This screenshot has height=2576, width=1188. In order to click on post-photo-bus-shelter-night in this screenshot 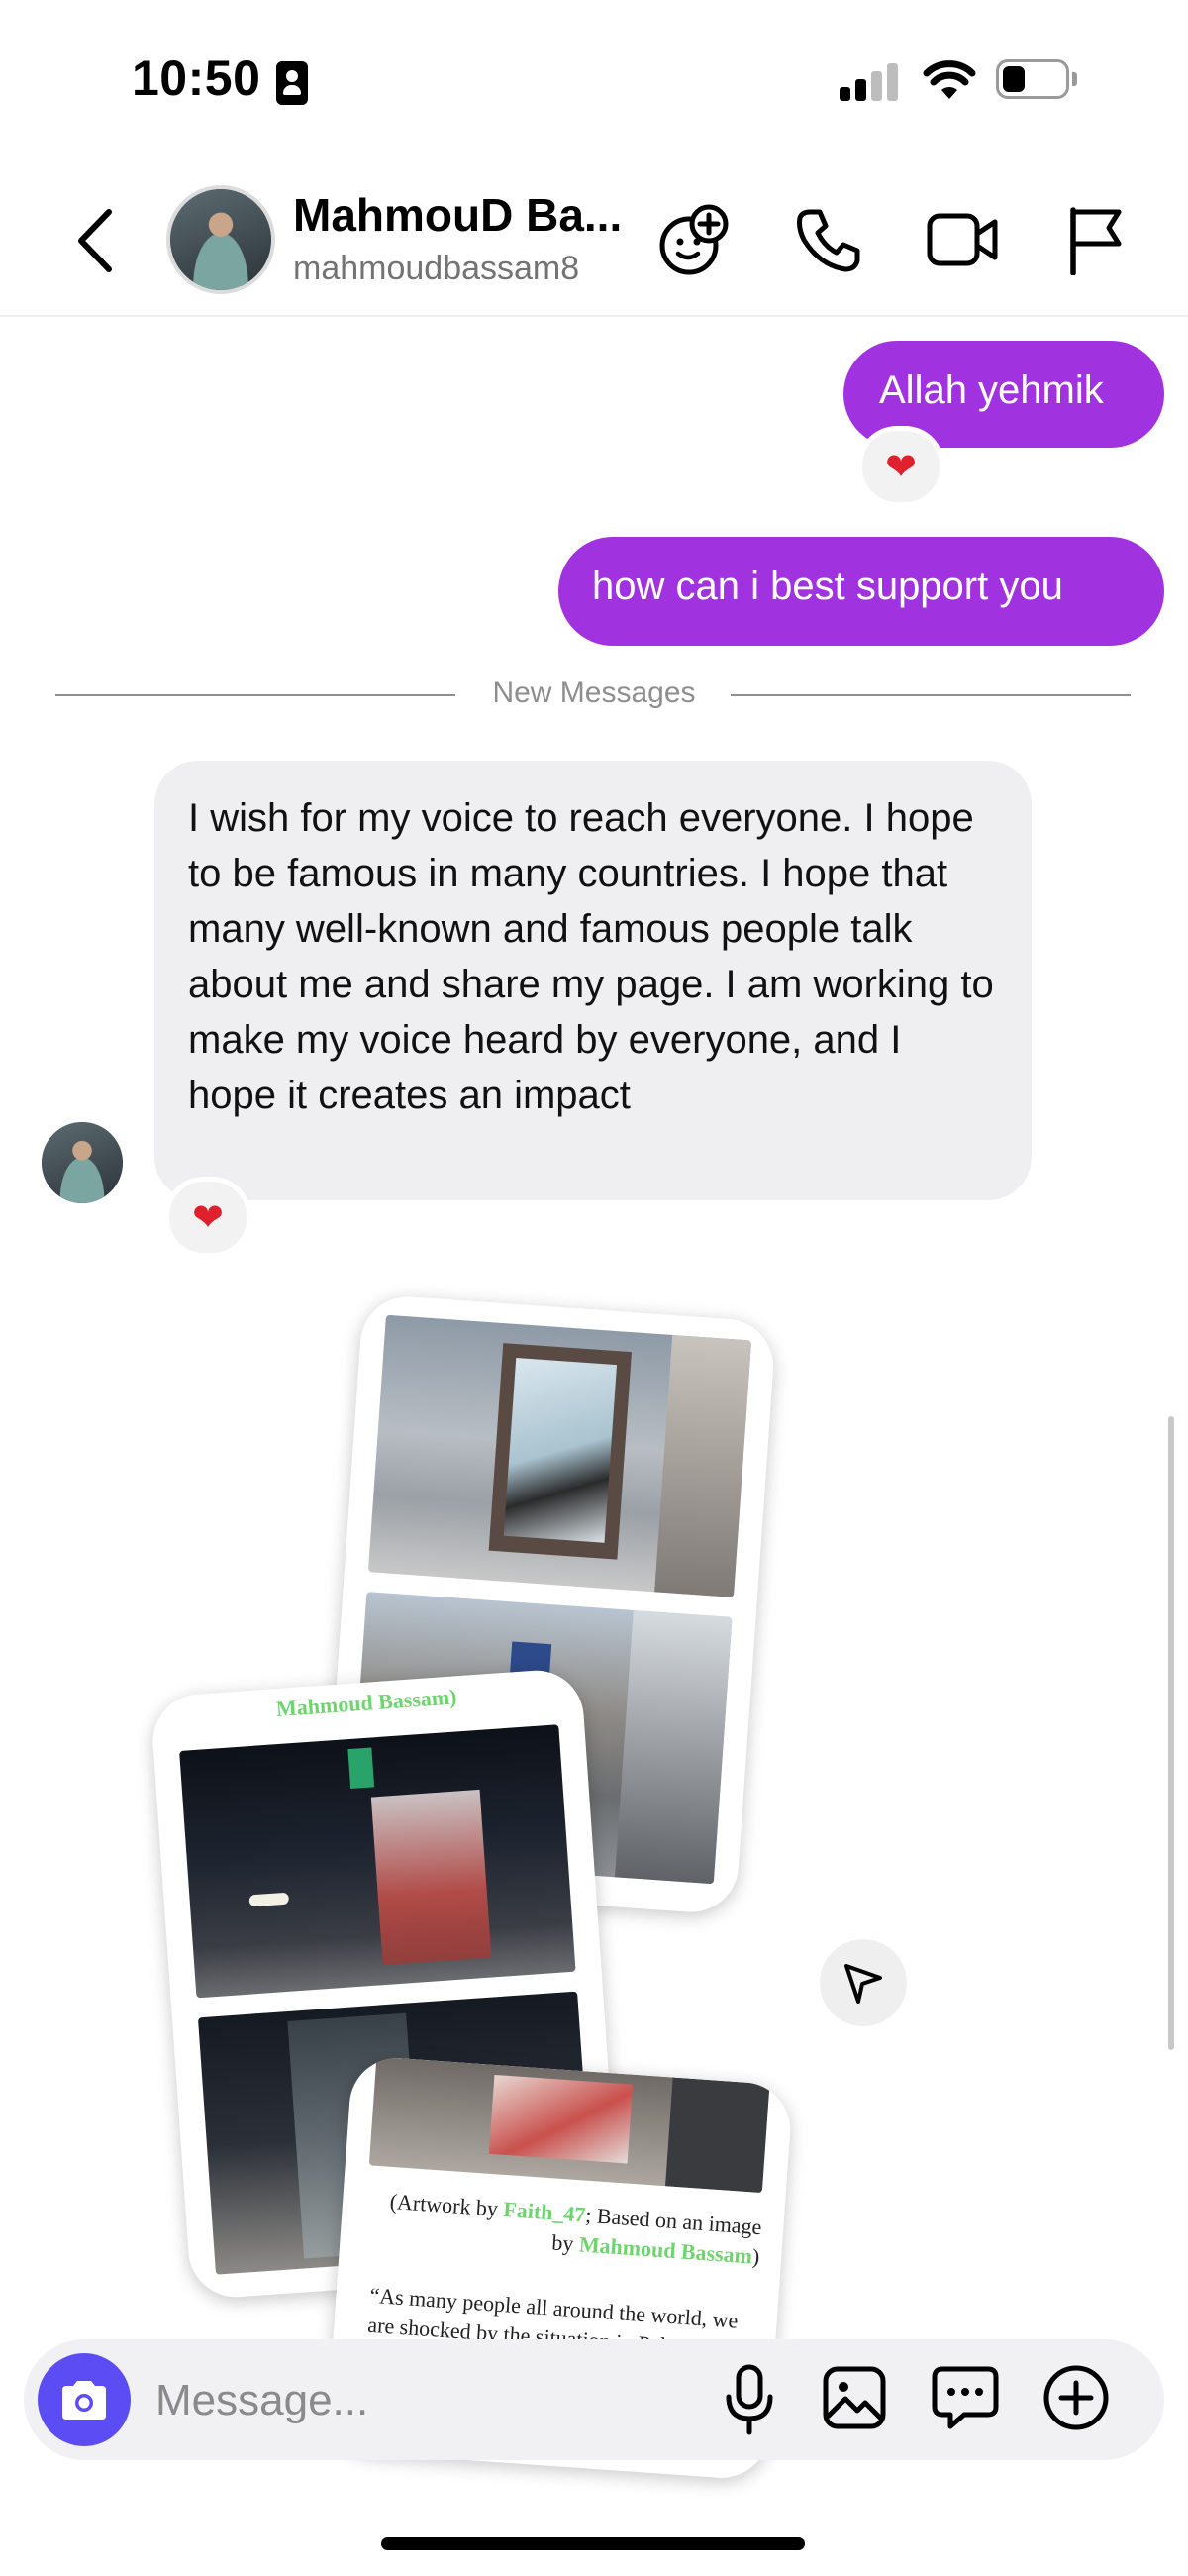, I will do `click(378, 1861)`.